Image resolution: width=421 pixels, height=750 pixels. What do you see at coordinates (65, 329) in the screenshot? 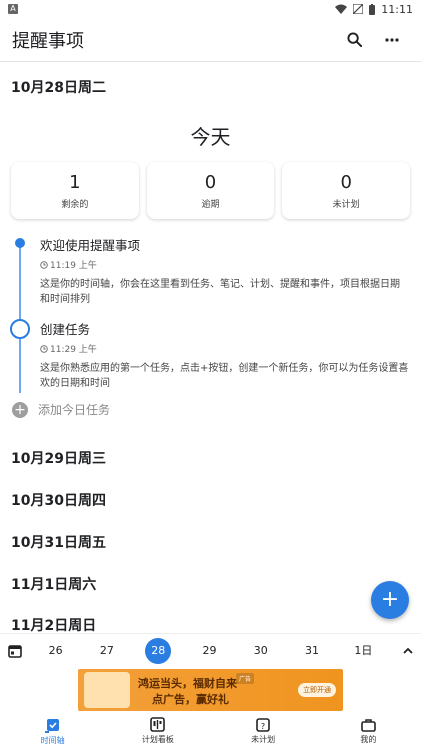
I see `task-title: 创建任务` at bounding box center [65, 329].